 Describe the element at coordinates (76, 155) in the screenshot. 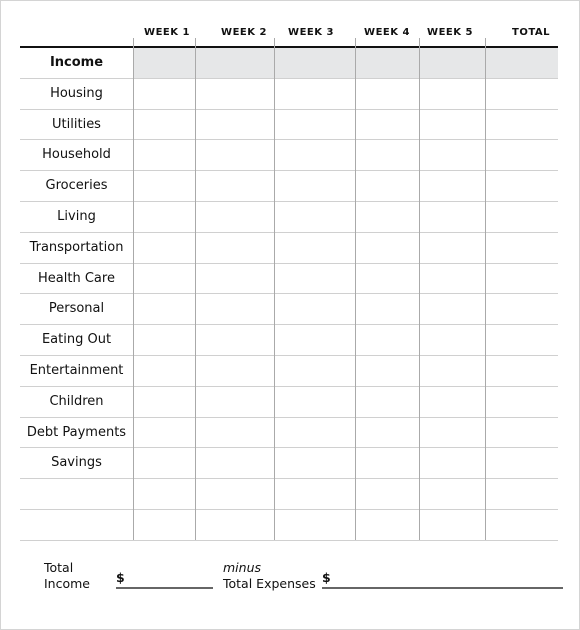

I see `row-label: Household` at that location.